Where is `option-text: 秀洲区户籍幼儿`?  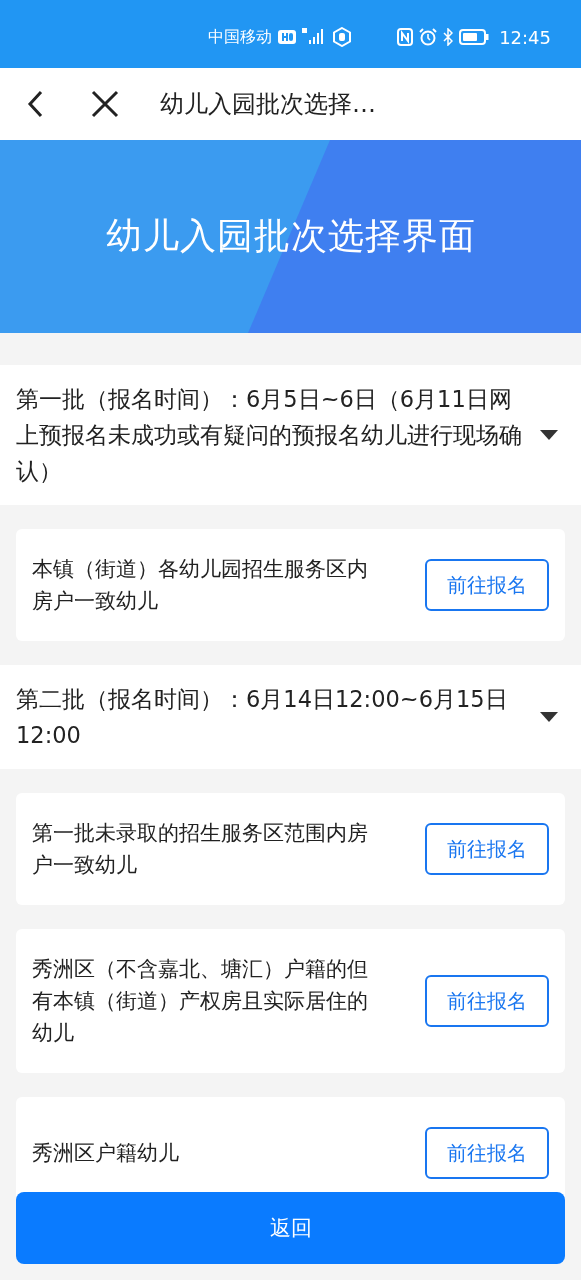
option-text: 秀洲区户籍幼儿 is located at coordinates (106, 1153).